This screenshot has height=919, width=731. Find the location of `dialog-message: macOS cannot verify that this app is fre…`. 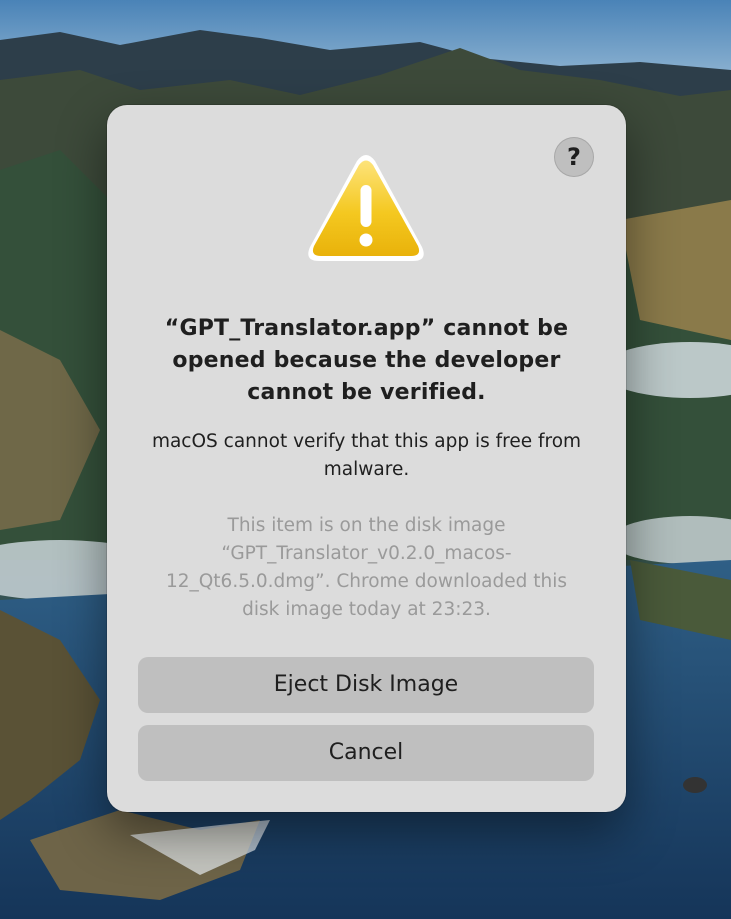

dialog-message: macOS cannot verify that this app is fre… is located at coordinates (366, 455).